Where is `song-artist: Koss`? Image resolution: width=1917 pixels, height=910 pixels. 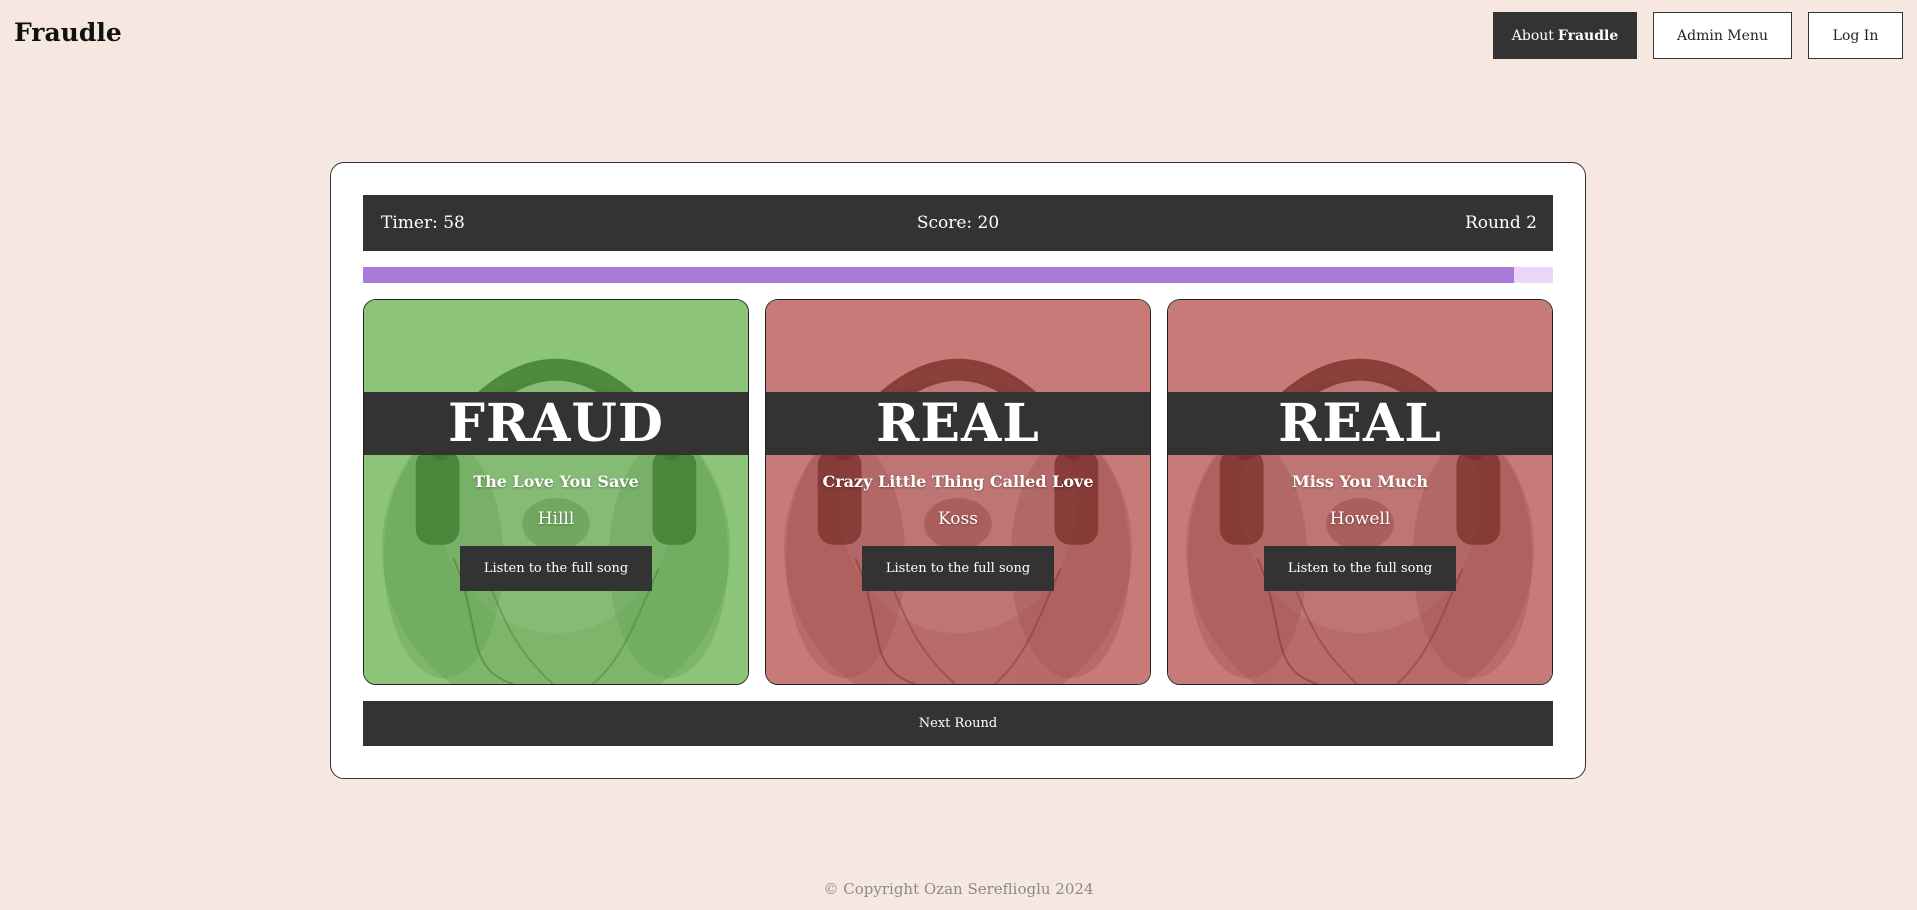 song-artist: Koss is located at coordinates (958, 519).